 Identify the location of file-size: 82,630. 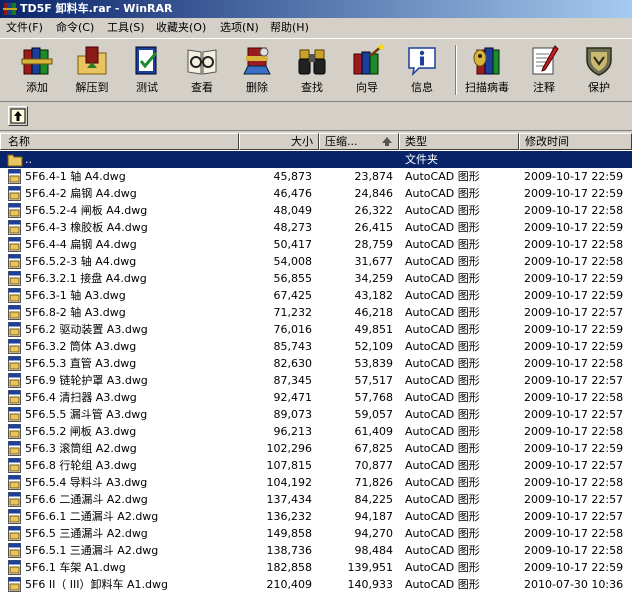
(293, 363).